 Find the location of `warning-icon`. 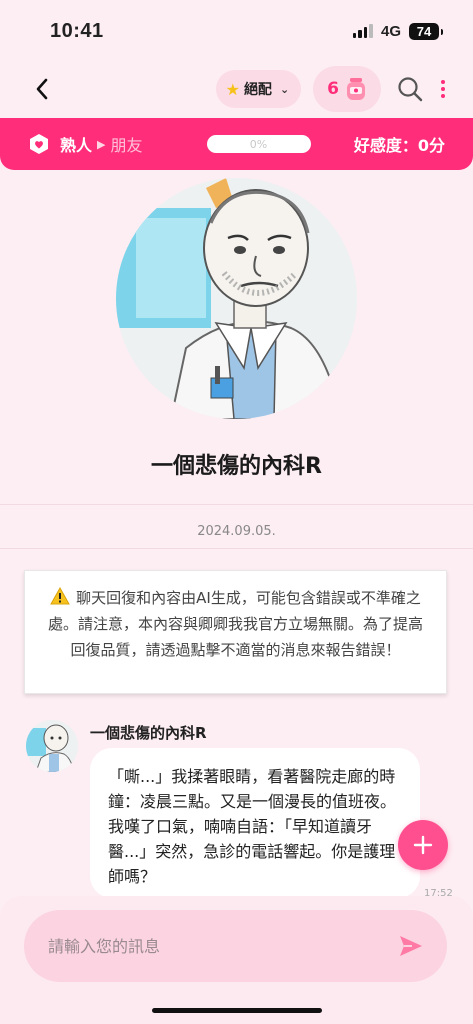

warning-icon is located at coordinates (60, 596).